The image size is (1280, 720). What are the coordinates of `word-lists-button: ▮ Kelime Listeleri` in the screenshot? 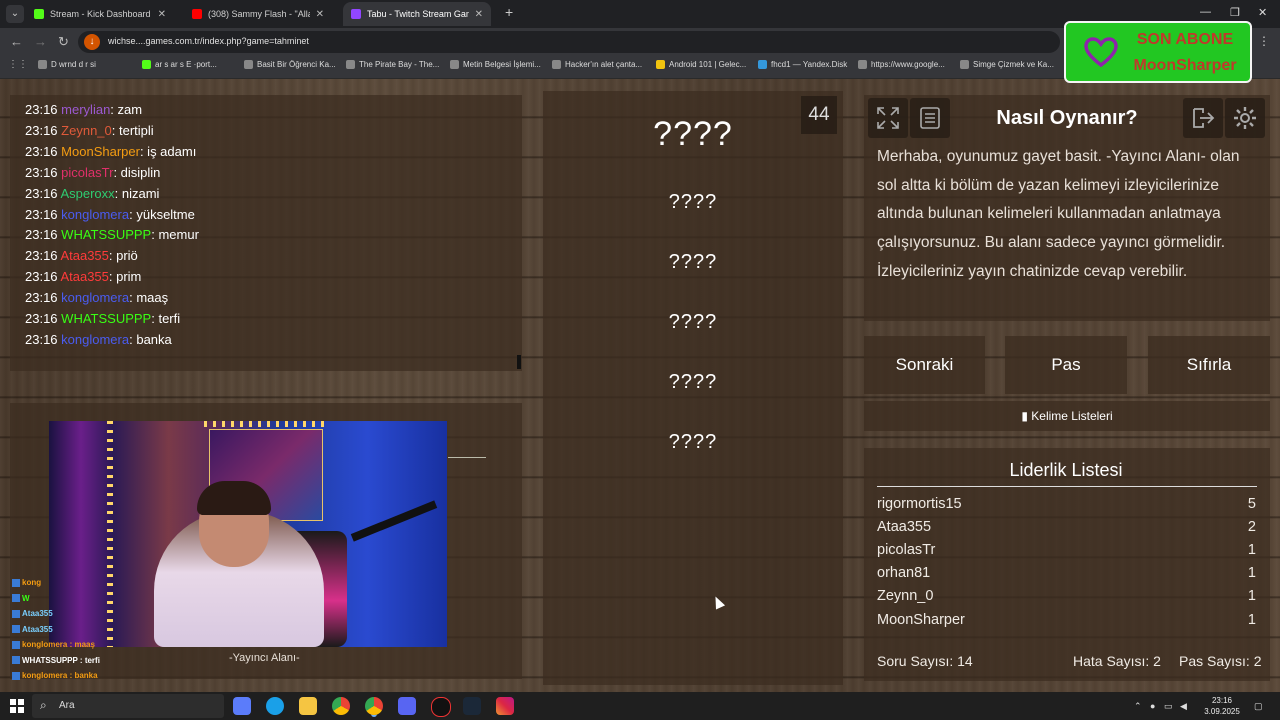 It's located at (1067, 416).